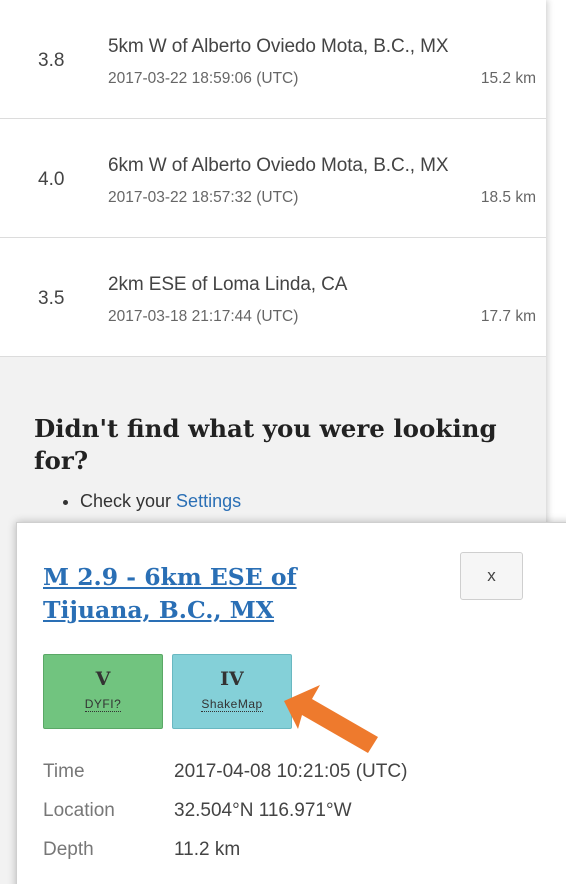 Image resolution: width=566 pixels, height=884 pixels. Describe the element at coordinates (508, 78) in the screenshot. I see `quake-depth: 15.2 km` at that location.